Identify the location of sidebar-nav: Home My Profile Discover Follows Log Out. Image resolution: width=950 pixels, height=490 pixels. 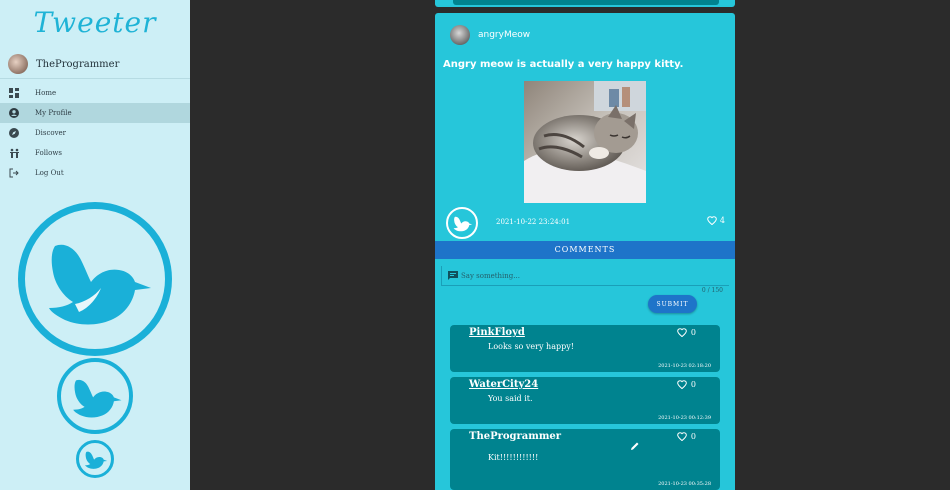
(95, 133).